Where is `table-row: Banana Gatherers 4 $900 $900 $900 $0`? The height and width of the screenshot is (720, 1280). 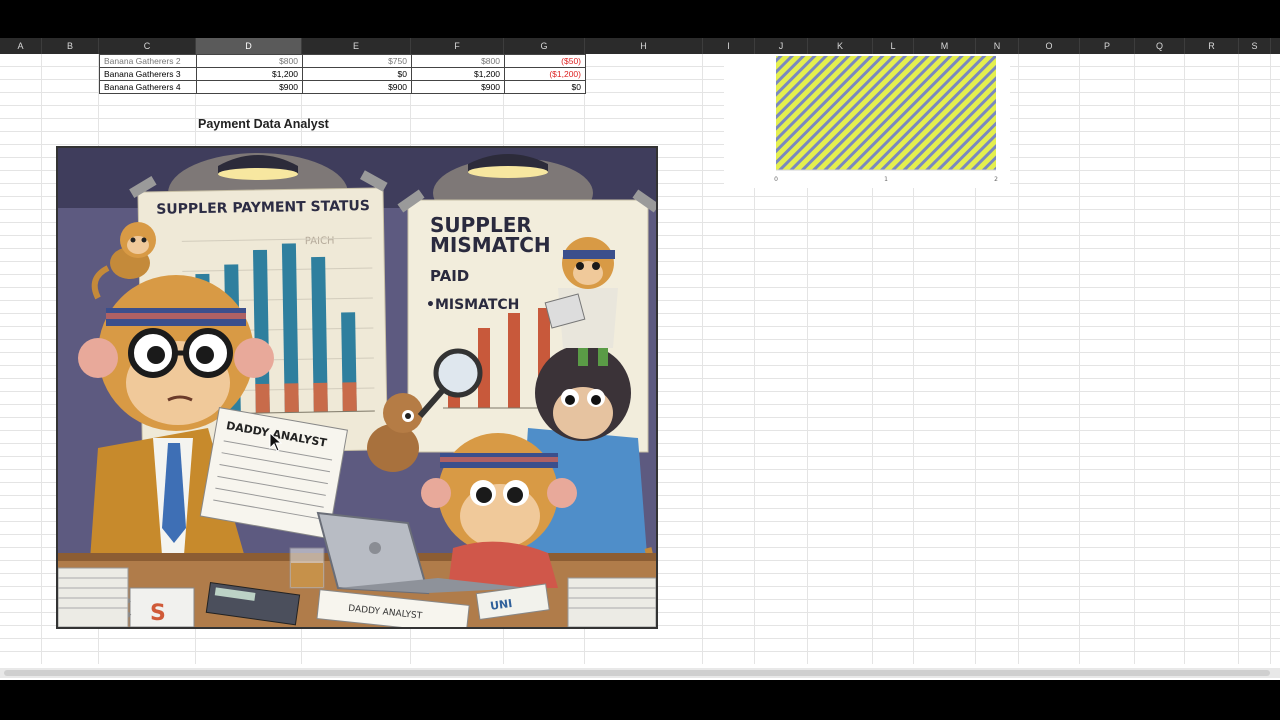 table-row: Banana Gatherers 4 $900 $900 $900 $0 is located at coordinates (342, 87).